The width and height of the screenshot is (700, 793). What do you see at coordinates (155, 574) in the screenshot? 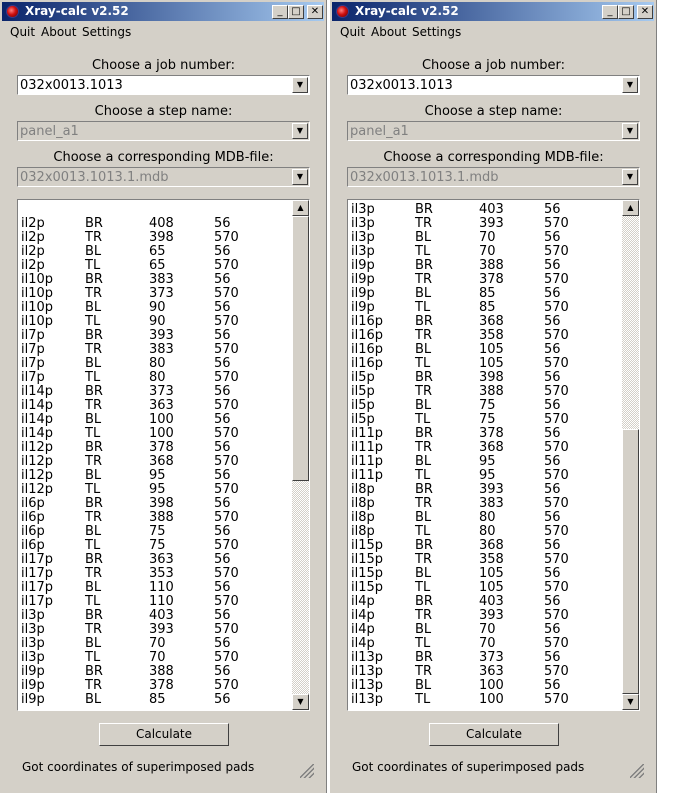
I see `list-row: il17p TR 353 570` at bounding box center [155, 574].